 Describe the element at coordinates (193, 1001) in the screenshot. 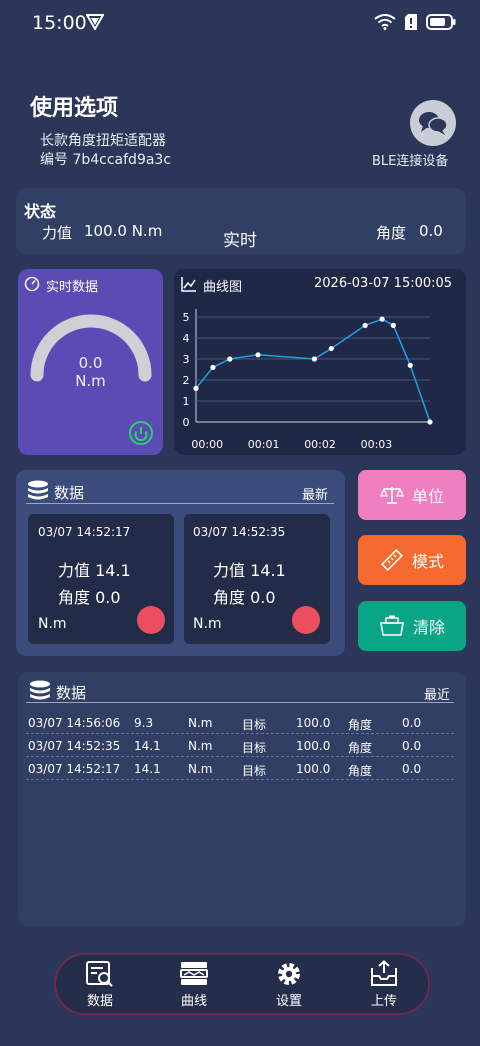

I see `nav-curve-label: 曲线` at that location.